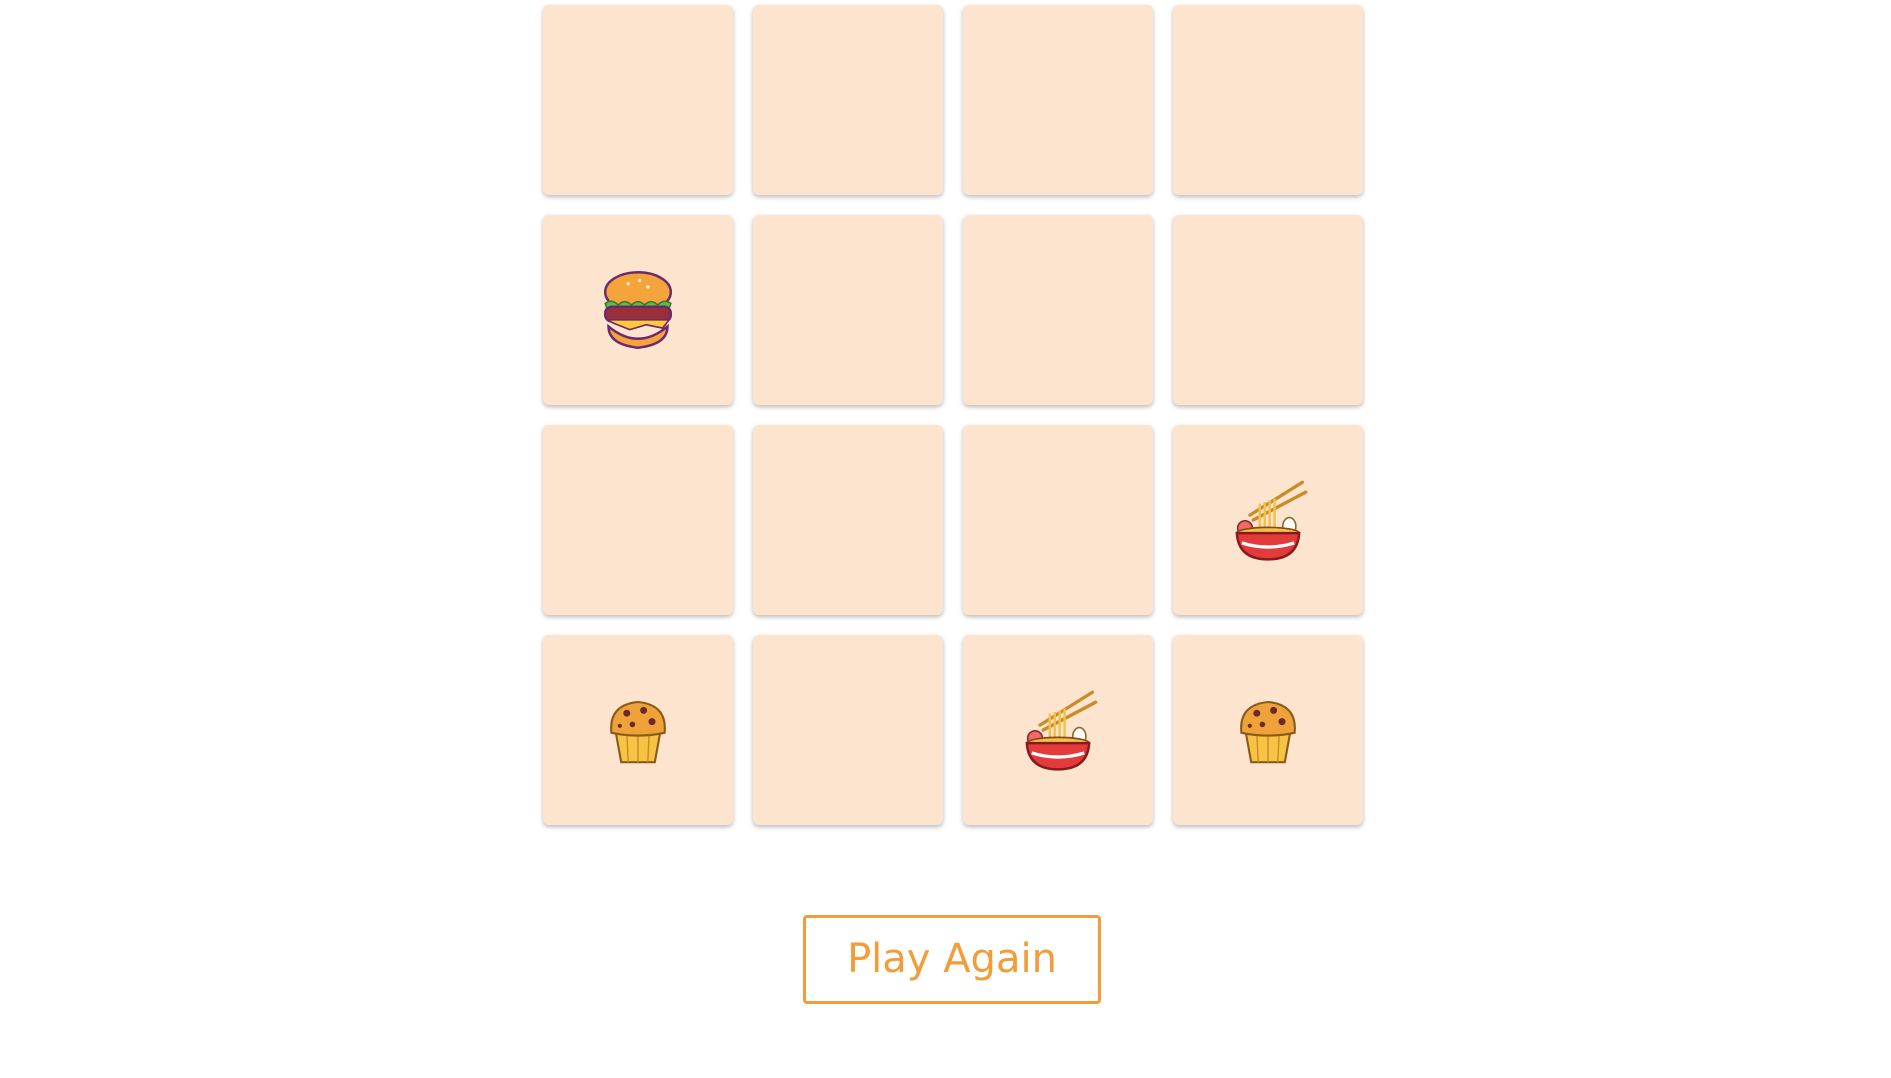 This screenshot has width=1891, height=1078. What do you see at coordinates (952, 959) in the screenshot?
I see `play-again-button: Play Again` at bounding box center [952, 959].